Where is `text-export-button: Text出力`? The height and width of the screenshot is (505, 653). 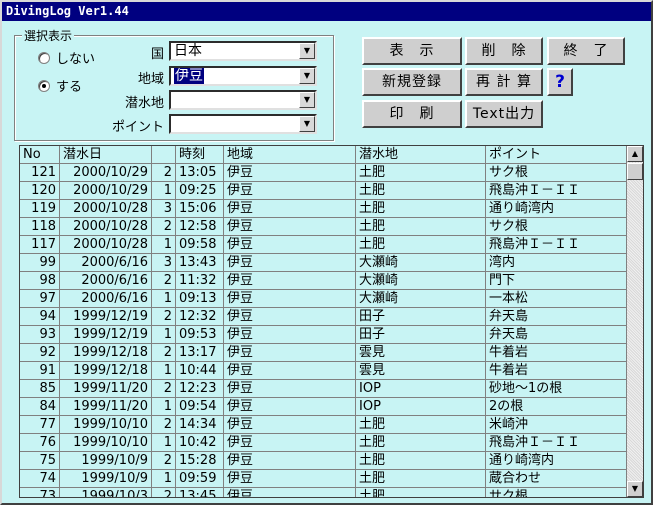 text-export-button: Text出力 is located at coordinates (504, 114).